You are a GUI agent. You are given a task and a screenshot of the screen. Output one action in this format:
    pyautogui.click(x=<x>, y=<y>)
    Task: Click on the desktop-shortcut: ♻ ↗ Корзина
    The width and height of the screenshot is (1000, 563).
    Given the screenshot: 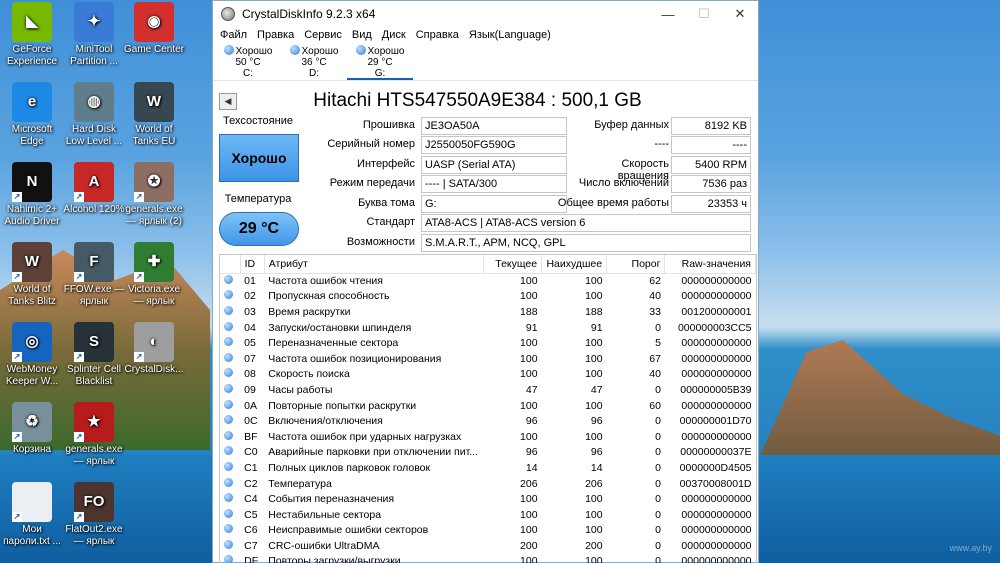 What is the action you would take?
    pyautogui.click(x=32, y=429)
    